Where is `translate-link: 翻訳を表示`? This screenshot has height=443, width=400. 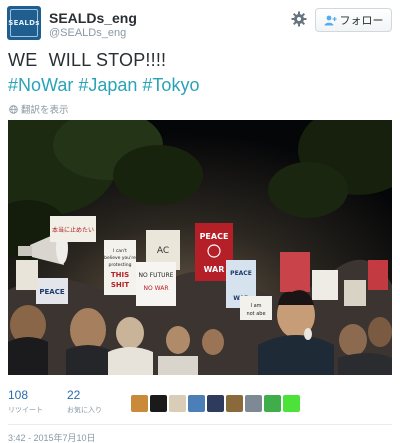
translate-link: 翻訳を表示 is located at coordinates (39, 109).